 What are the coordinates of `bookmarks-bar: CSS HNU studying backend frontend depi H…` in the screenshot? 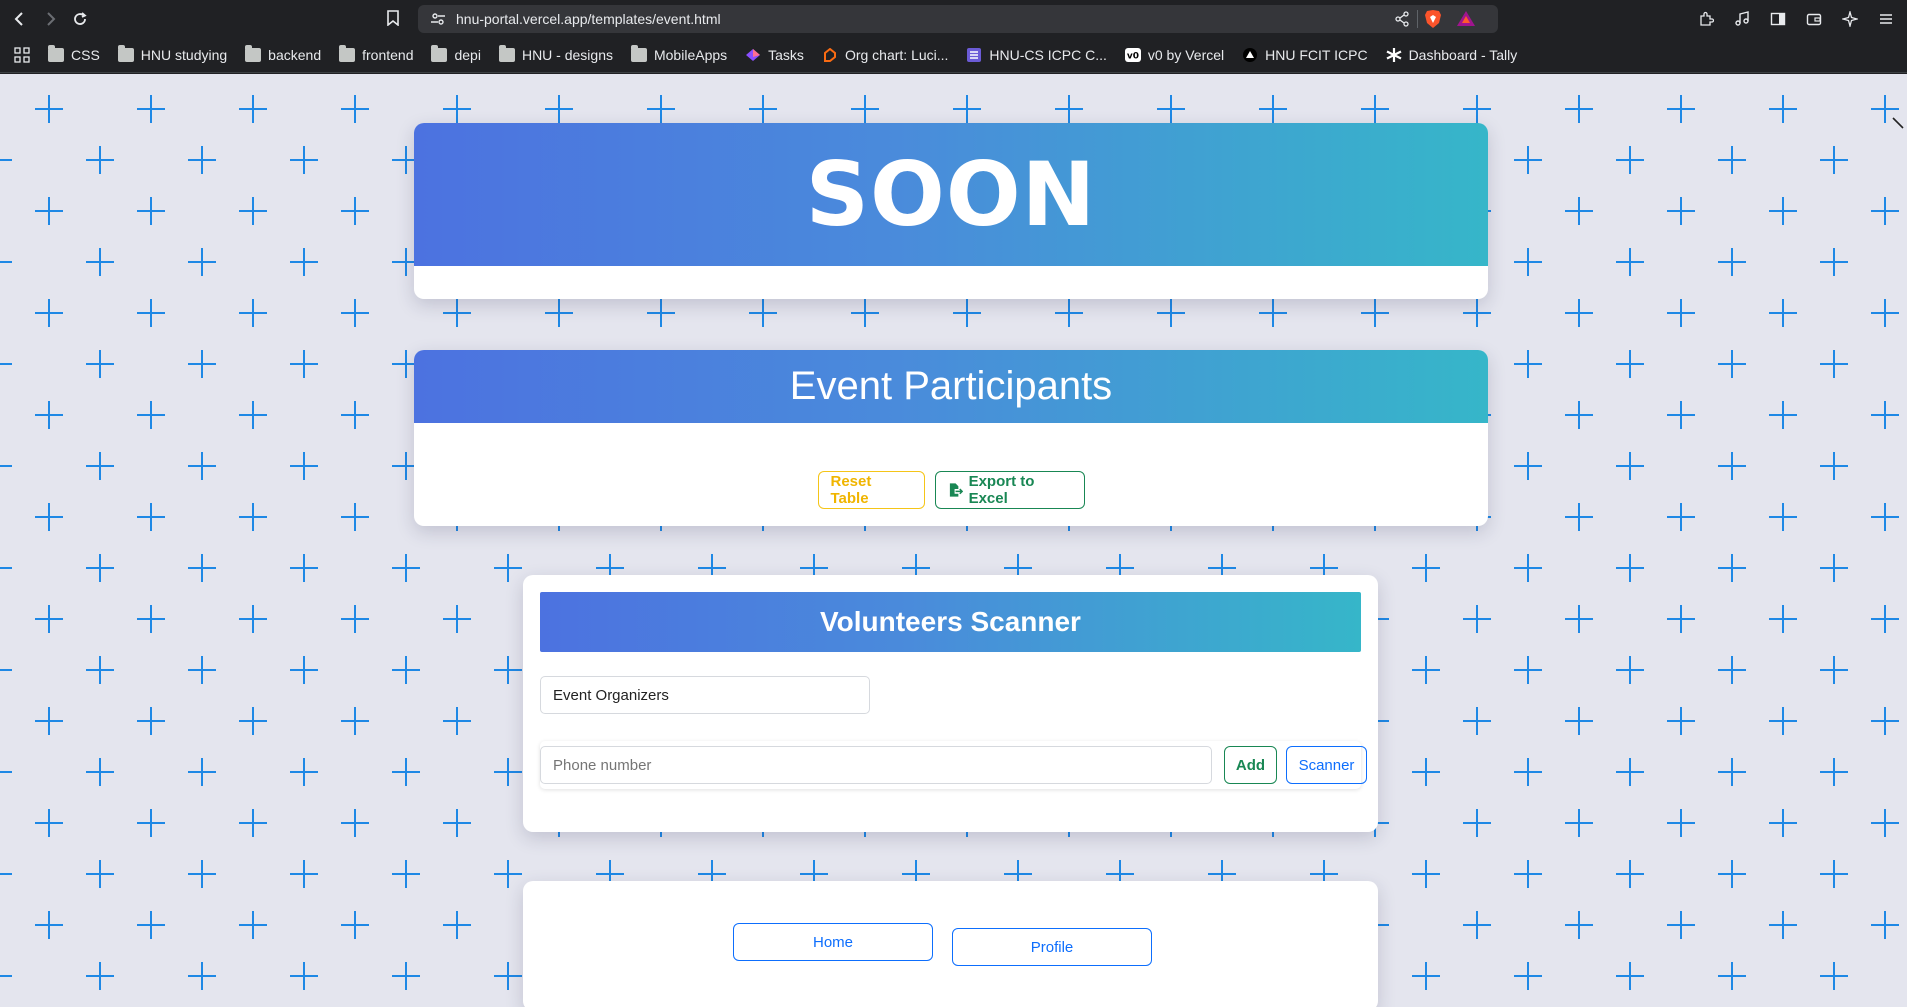 It's located at (953, 55).